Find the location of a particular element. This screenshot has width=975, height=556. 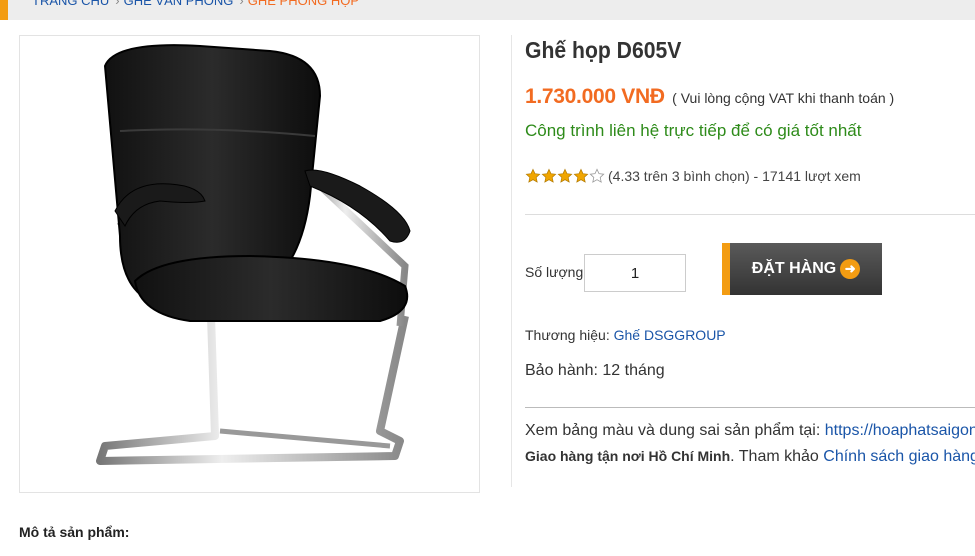

delivery-bold: Giao hàng tận nơi Hồ Chí Minh is located at coordinates (628, 456).